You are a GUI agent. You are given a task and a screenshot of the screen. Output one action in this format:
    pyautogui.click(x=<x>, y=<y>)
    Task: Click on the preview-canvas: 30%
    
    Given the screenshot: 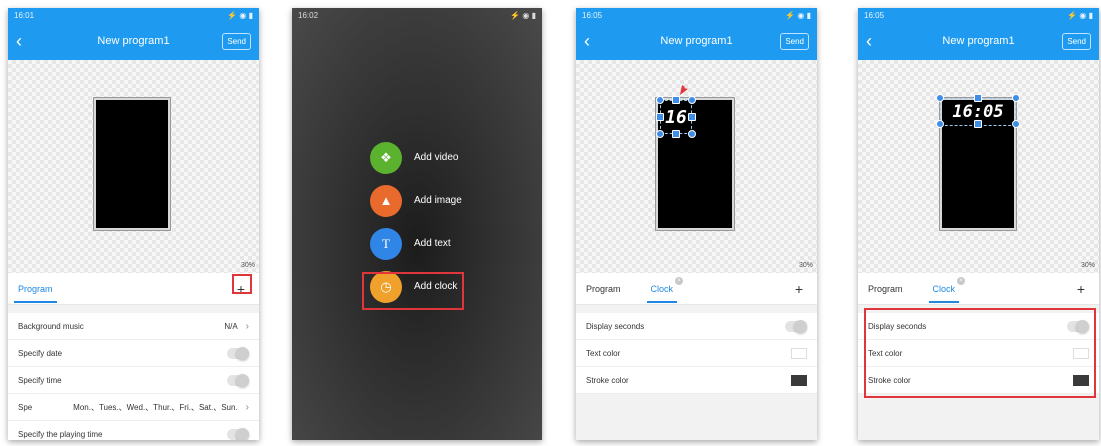 What is the action you would take?
    pyautogui.click(x=133, y=166)
    